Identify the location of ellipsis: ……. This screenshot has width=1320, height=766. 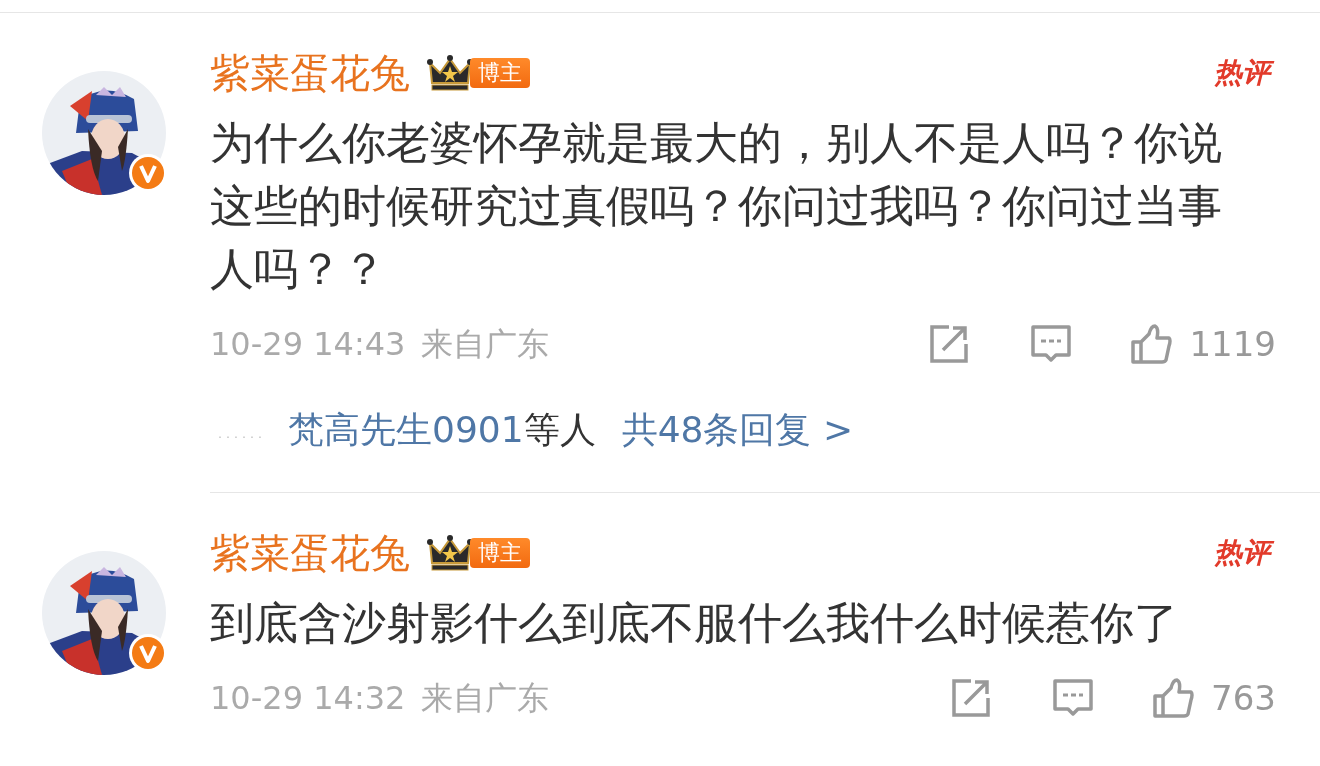
(240, 430).